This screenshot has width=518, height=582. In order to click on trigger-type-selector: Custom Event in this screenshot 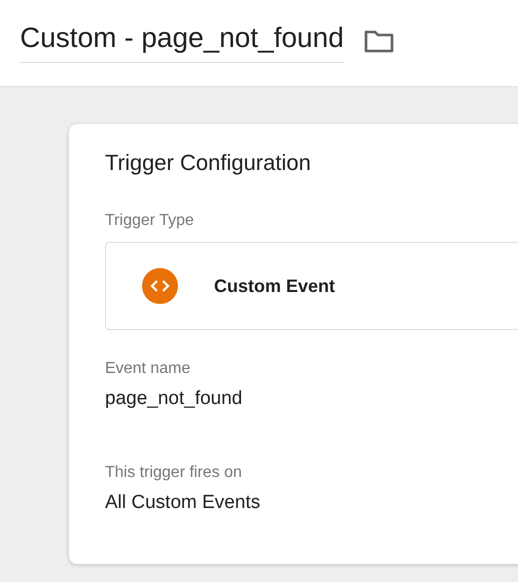, I will do `click(311, 286)`.